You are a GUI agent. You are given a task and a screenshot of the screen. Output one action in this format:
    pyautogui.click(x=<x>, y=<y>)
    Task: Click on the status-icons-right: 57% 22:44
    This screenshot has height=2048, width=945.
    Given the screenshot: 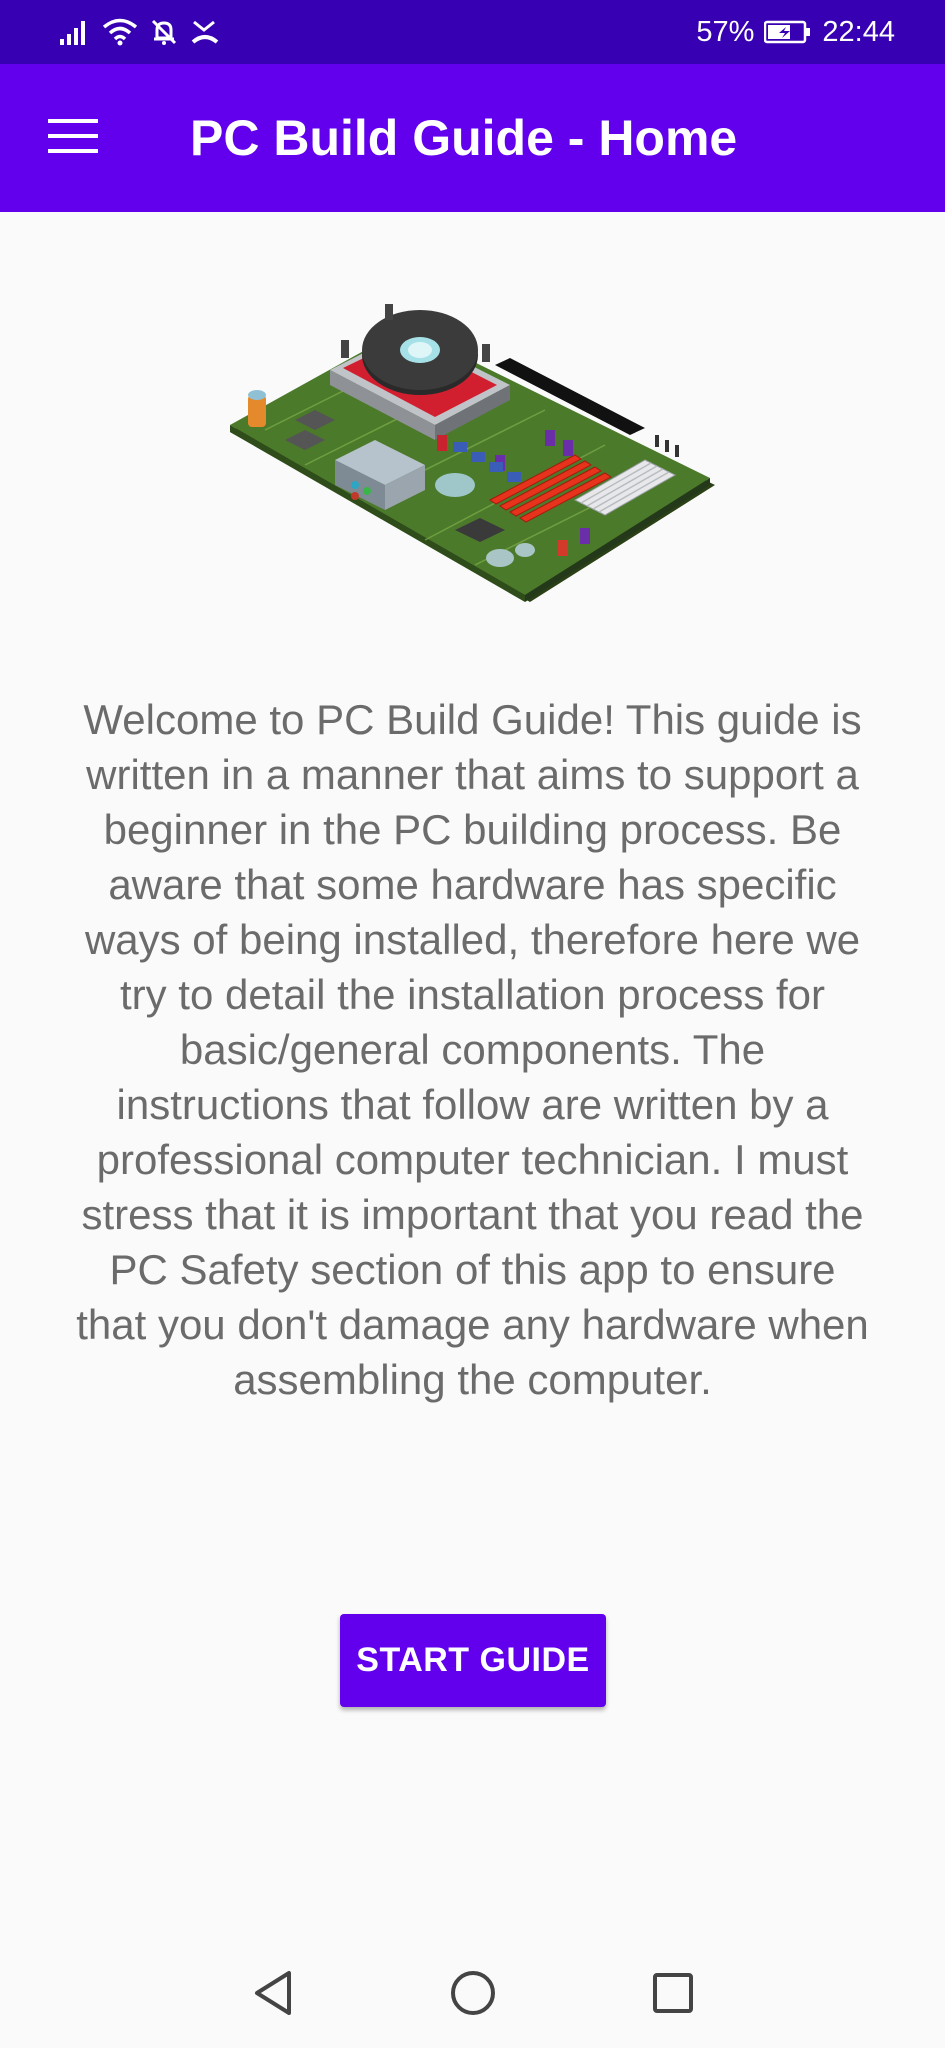 What is the action you would take?
    pyautogui.click(x=795, y=32)
    